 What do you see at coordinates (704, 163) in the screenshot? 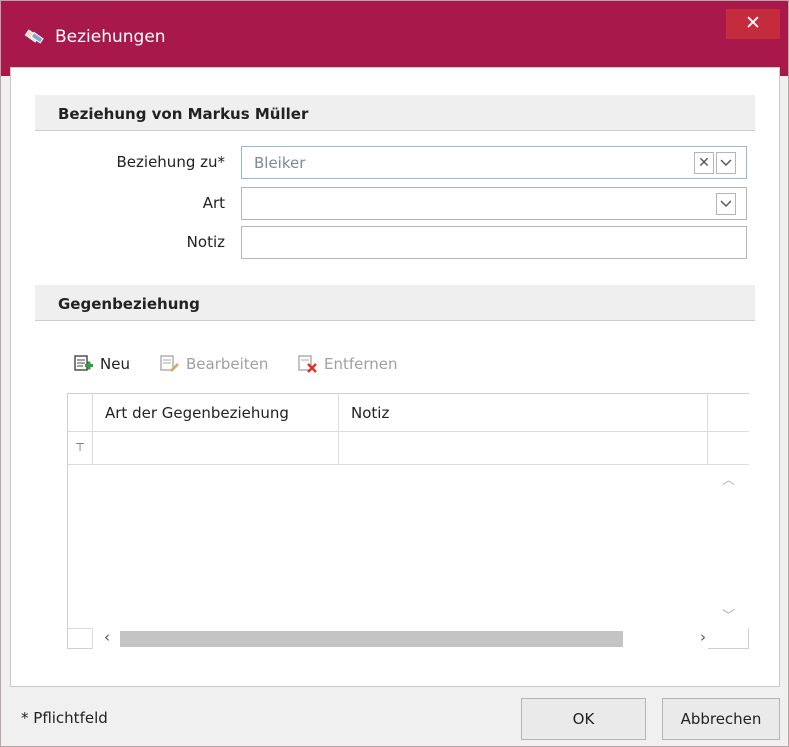
I see `clear-icon: ✕` at bounding box center [704, 163].